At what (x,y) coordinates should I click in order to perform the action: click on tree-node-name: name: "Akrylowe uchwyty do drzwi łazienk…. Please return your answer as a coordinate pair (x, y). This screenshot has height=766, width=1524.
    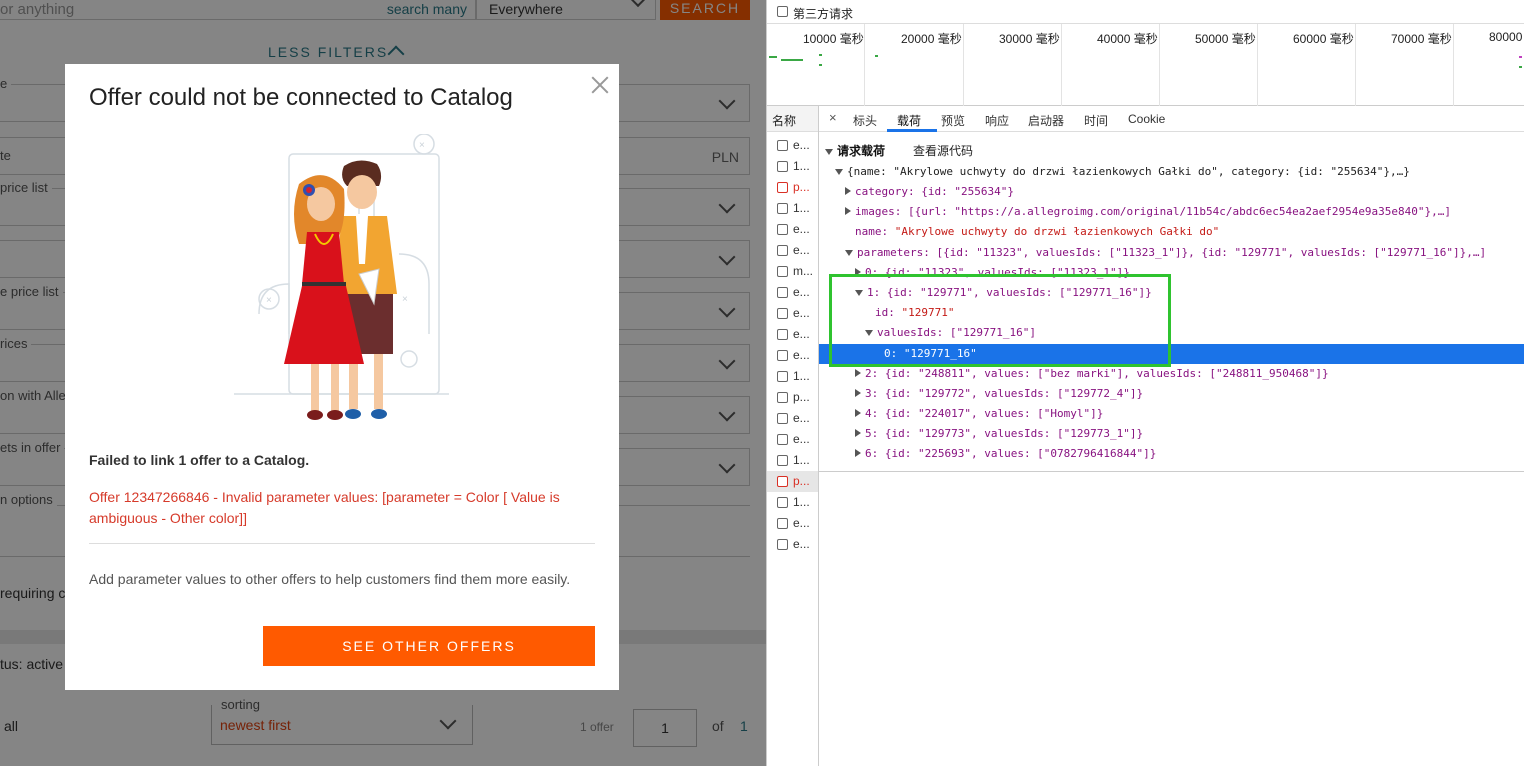
    Looking at the image, I should click on (1037, 232).